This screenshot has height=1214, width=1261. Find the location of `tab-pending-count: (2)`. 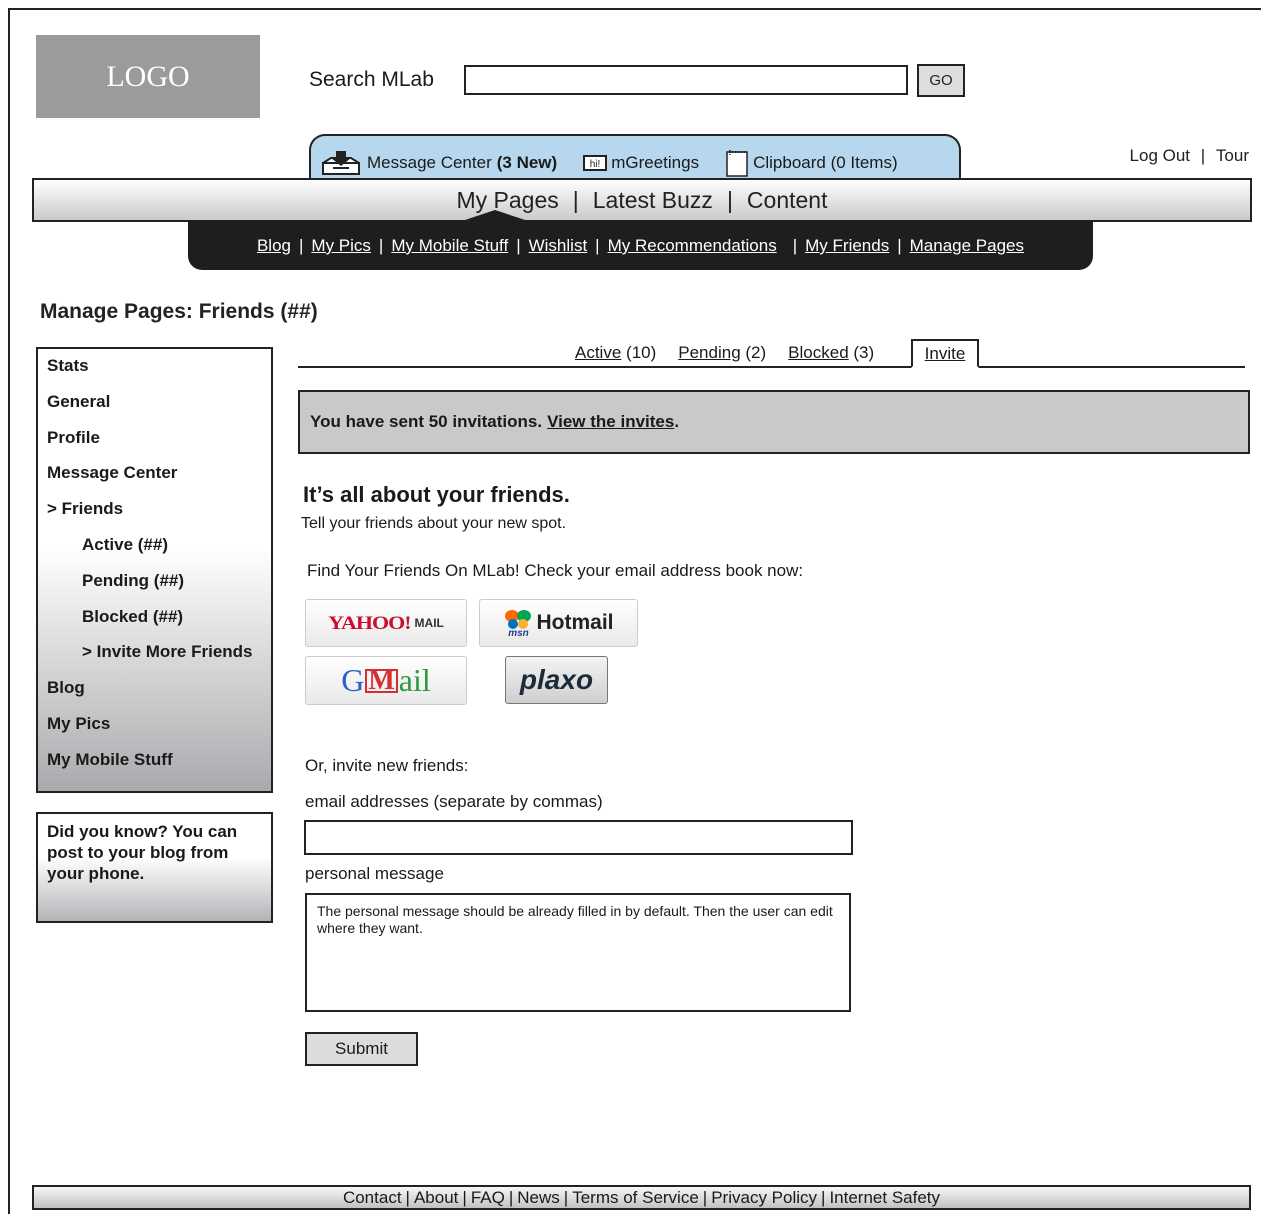

tab-pending-count: (2) is located at coordinates (756, 352).